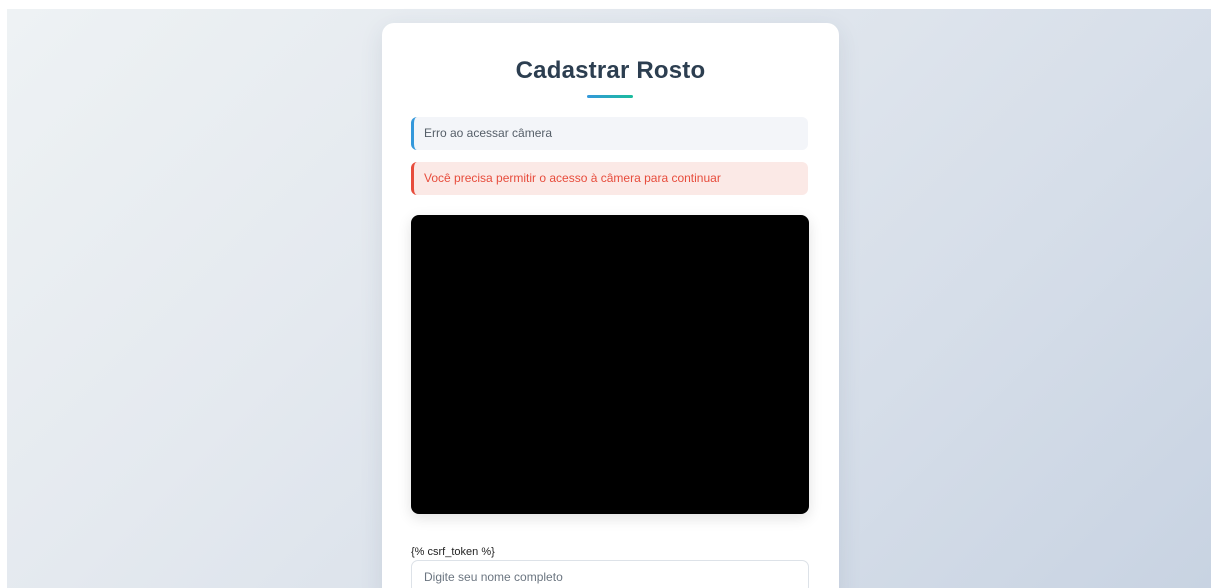 The image size is (1211, 588). I want to click on csrf-token-text: {% csrf_token %}, so click(453, 552).